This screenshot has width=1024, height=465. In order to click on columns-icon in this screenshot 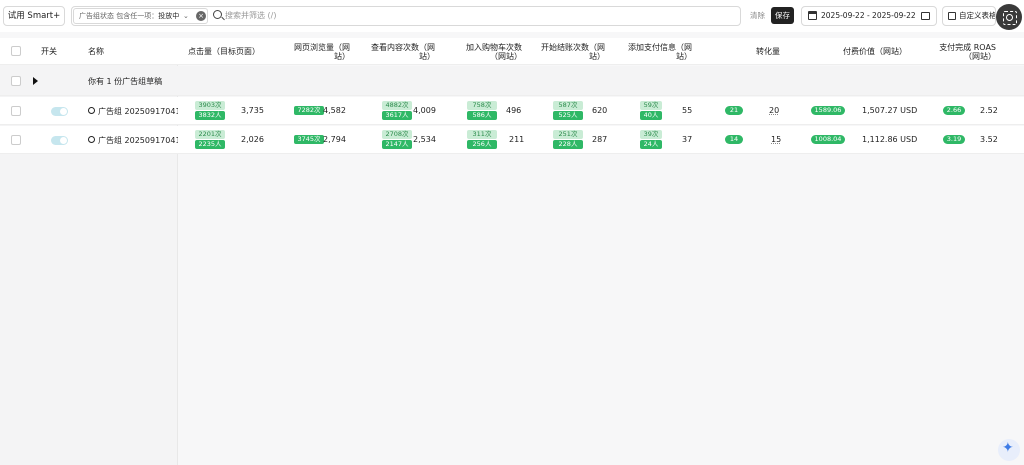, I will do `click(952, 16)`.